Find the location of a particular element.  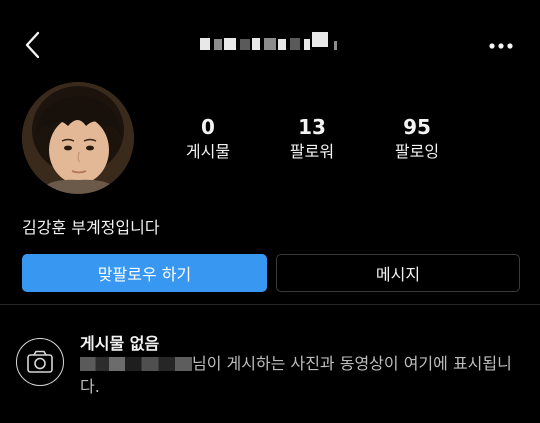

stat-posts: 0 게시물 is located at coordinates (208, 139).